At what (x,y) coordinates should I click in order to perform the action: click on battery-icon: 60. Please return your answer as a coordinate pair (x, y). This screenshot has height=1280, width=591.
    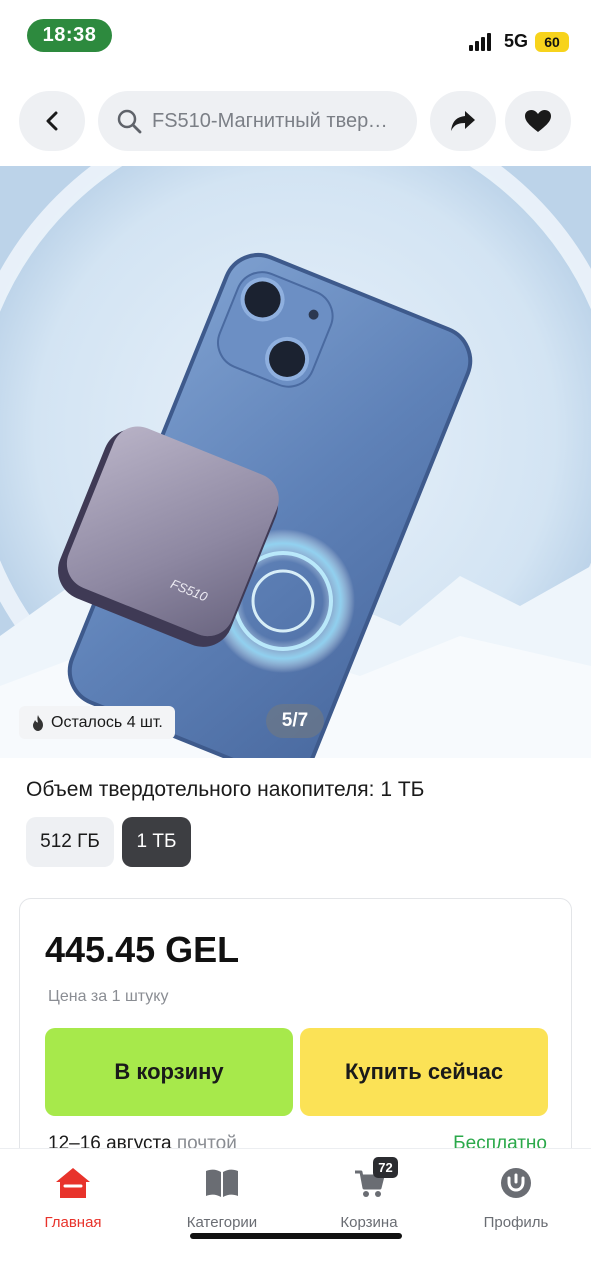
    Looking at the image, I should click on (552, 42).